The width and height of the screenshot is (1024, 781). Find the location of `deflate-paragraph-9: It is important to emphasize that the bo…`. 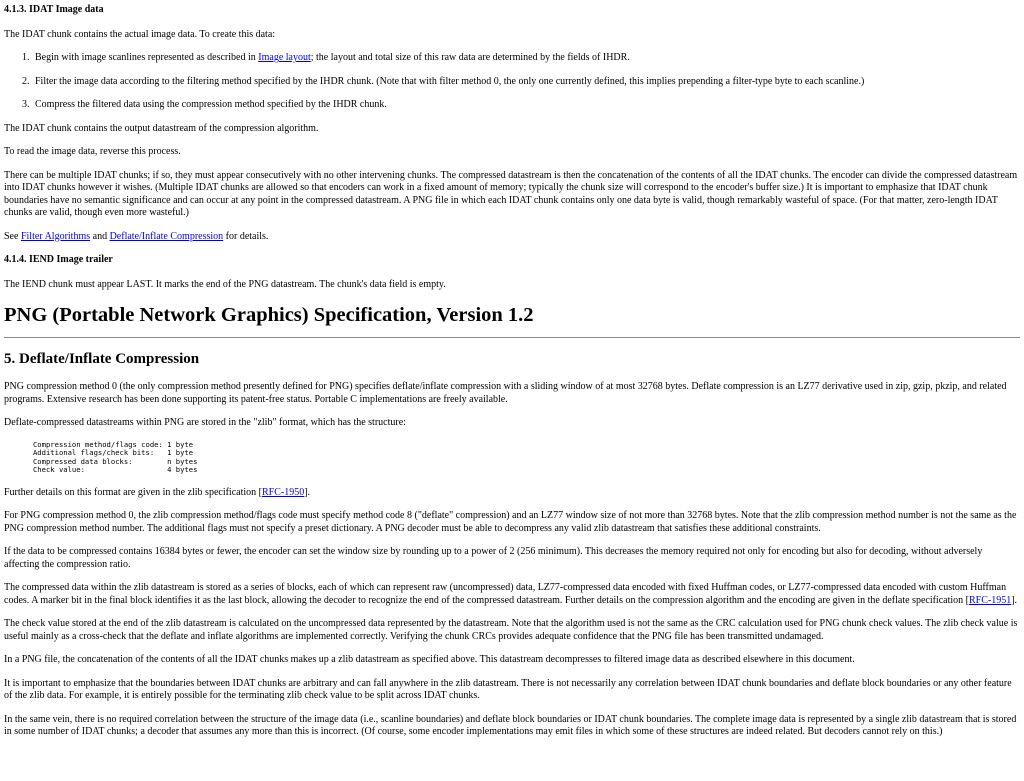

deflate-paragraph-9: It is important to emphasize that the bo… is located at coordinates (508, 689).